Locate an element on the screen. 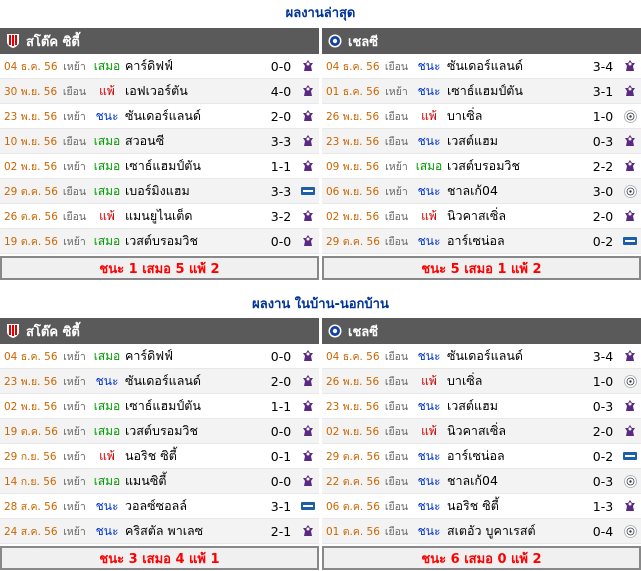  opponent-name: แมนซิตี้ is located at coordinates (194, 481).